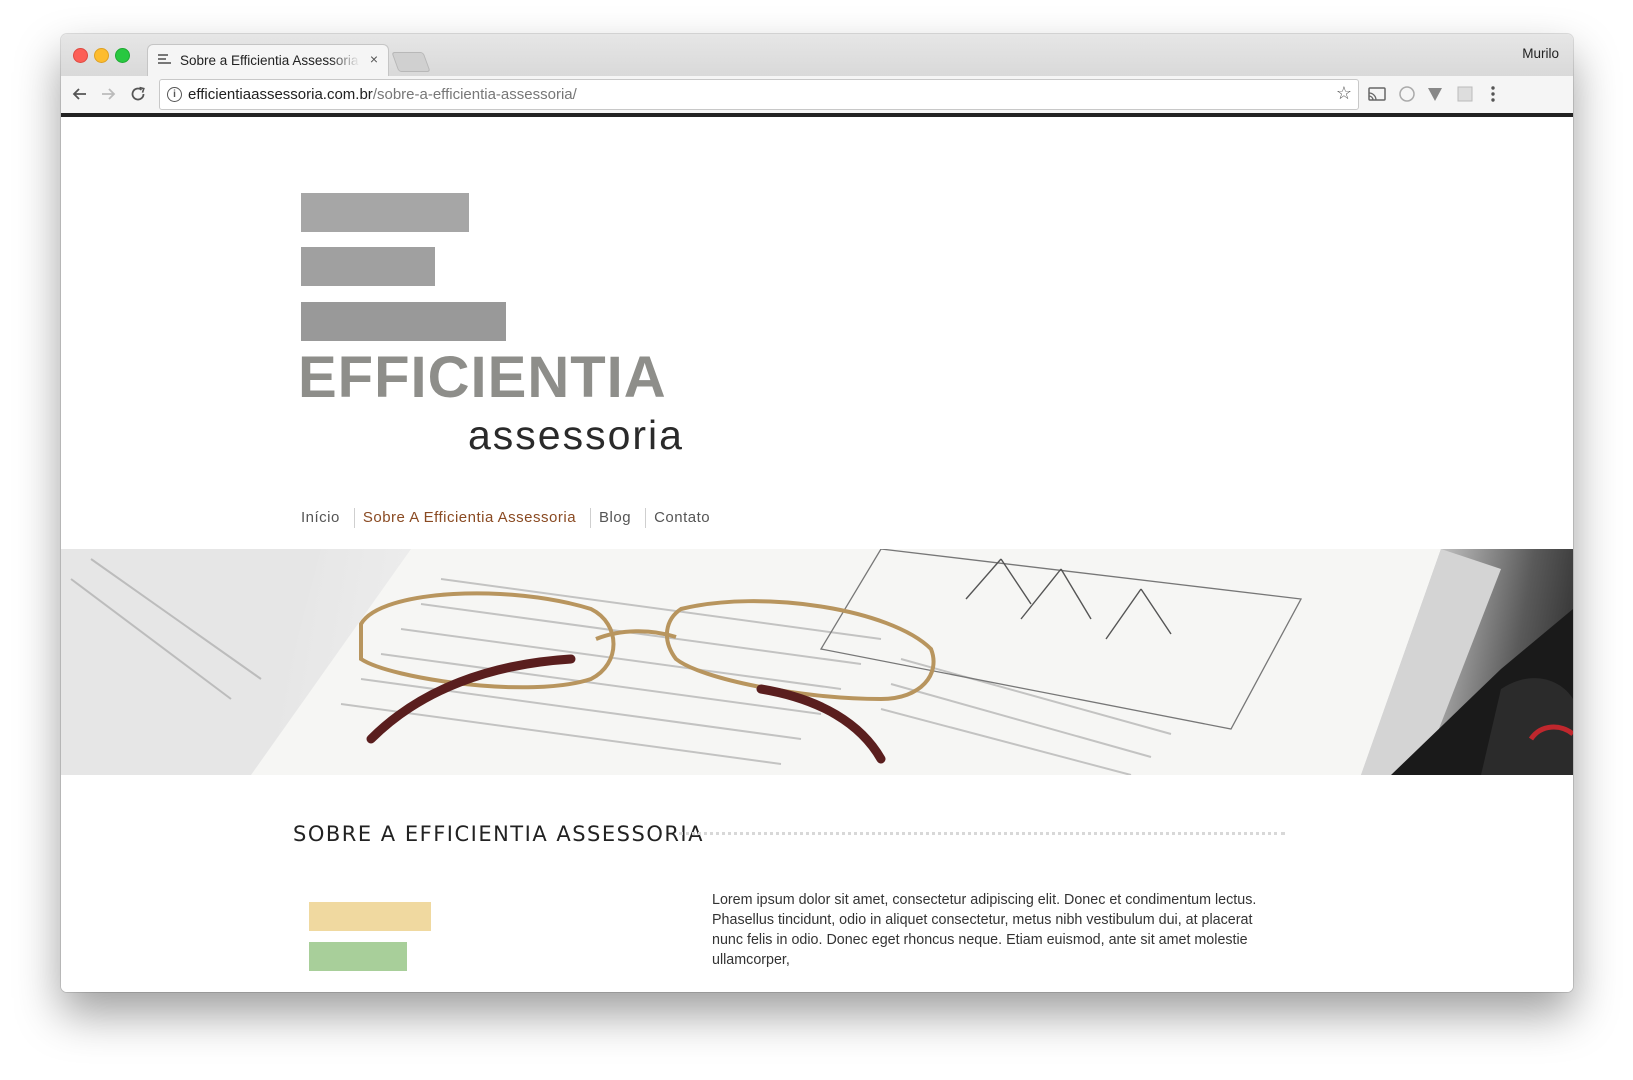 The image size is (1633, 1080). Describe the element at coordinates (403, 321) in the screenshot. I see `logo-bar-bottom` at that location.